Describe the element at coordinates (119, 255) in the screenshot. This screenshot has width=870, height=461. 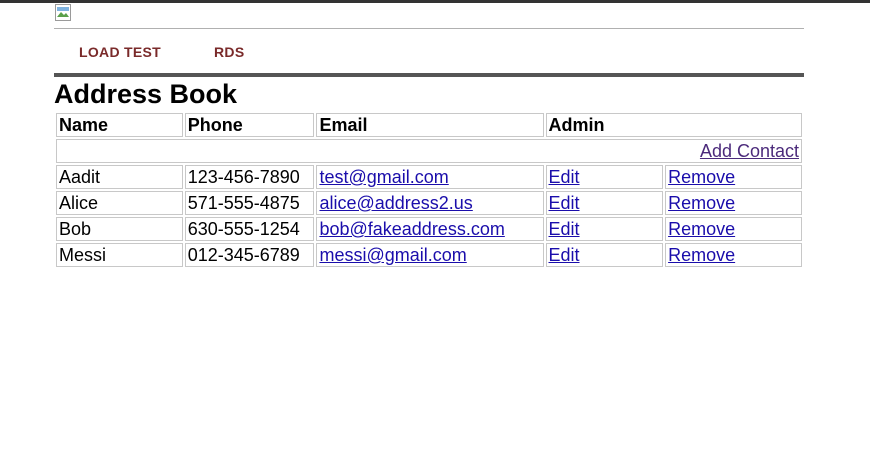
I see `contact-name: Messi` at that location.